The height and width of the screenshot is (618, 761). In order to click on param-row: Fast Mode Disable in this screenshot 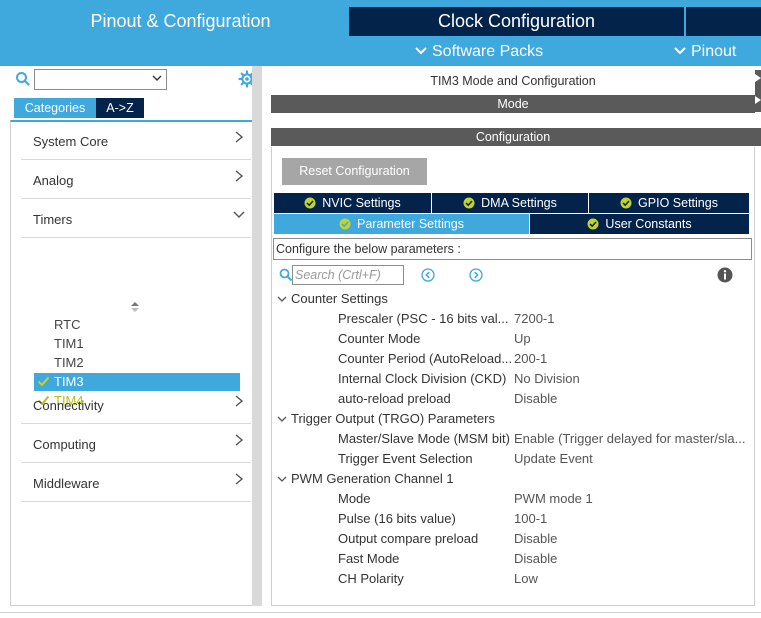, I will do `click(545, 559)`.